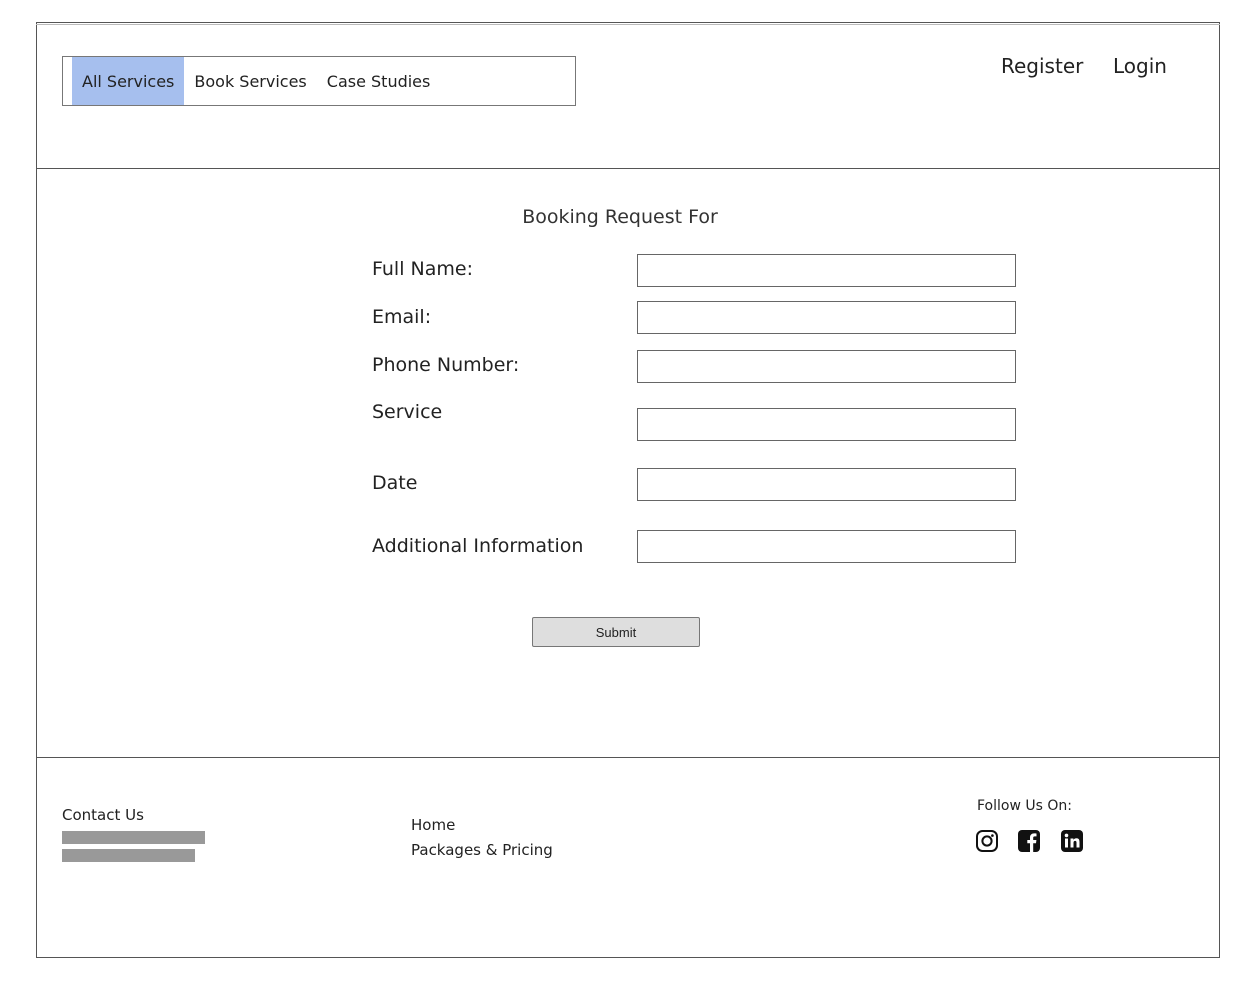 The image size is (1240, 982). Describe the element at coordinates (128, 81) in the screenshot. I see `tab-all-services: All Services` at that location.